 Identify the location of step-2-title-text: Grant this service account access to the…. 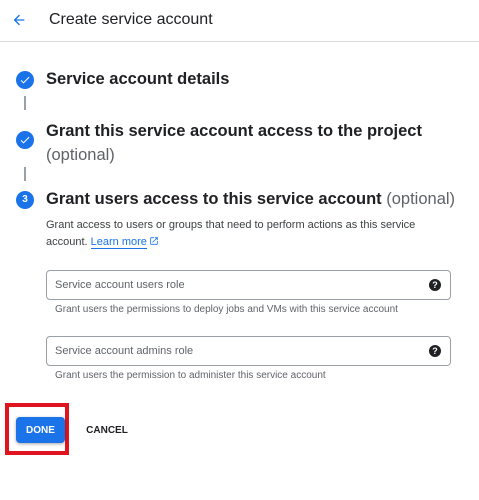
(234, 131).